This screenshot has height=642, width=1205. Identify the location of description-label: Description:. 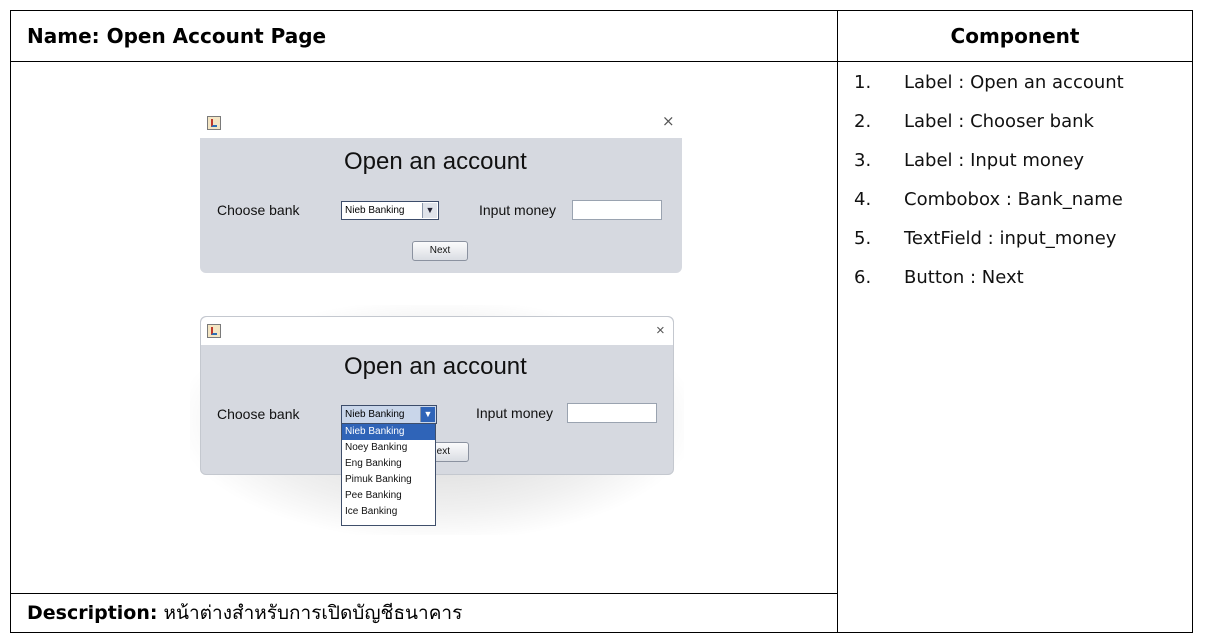
(92, 613).